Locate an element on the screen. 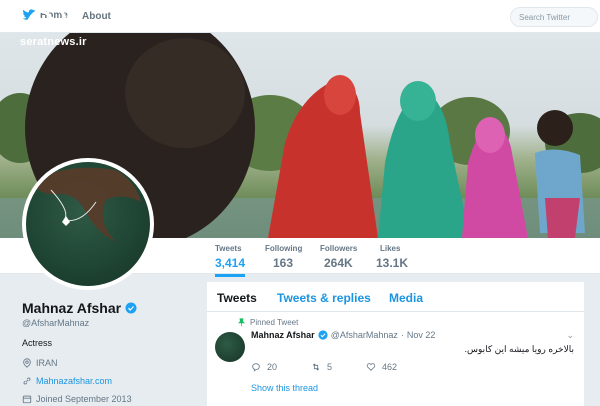 Image resolution: width=600 pixels, height=406 pixels. profile-name: Mahnaz Afshar is located at coordinates (79, 308).